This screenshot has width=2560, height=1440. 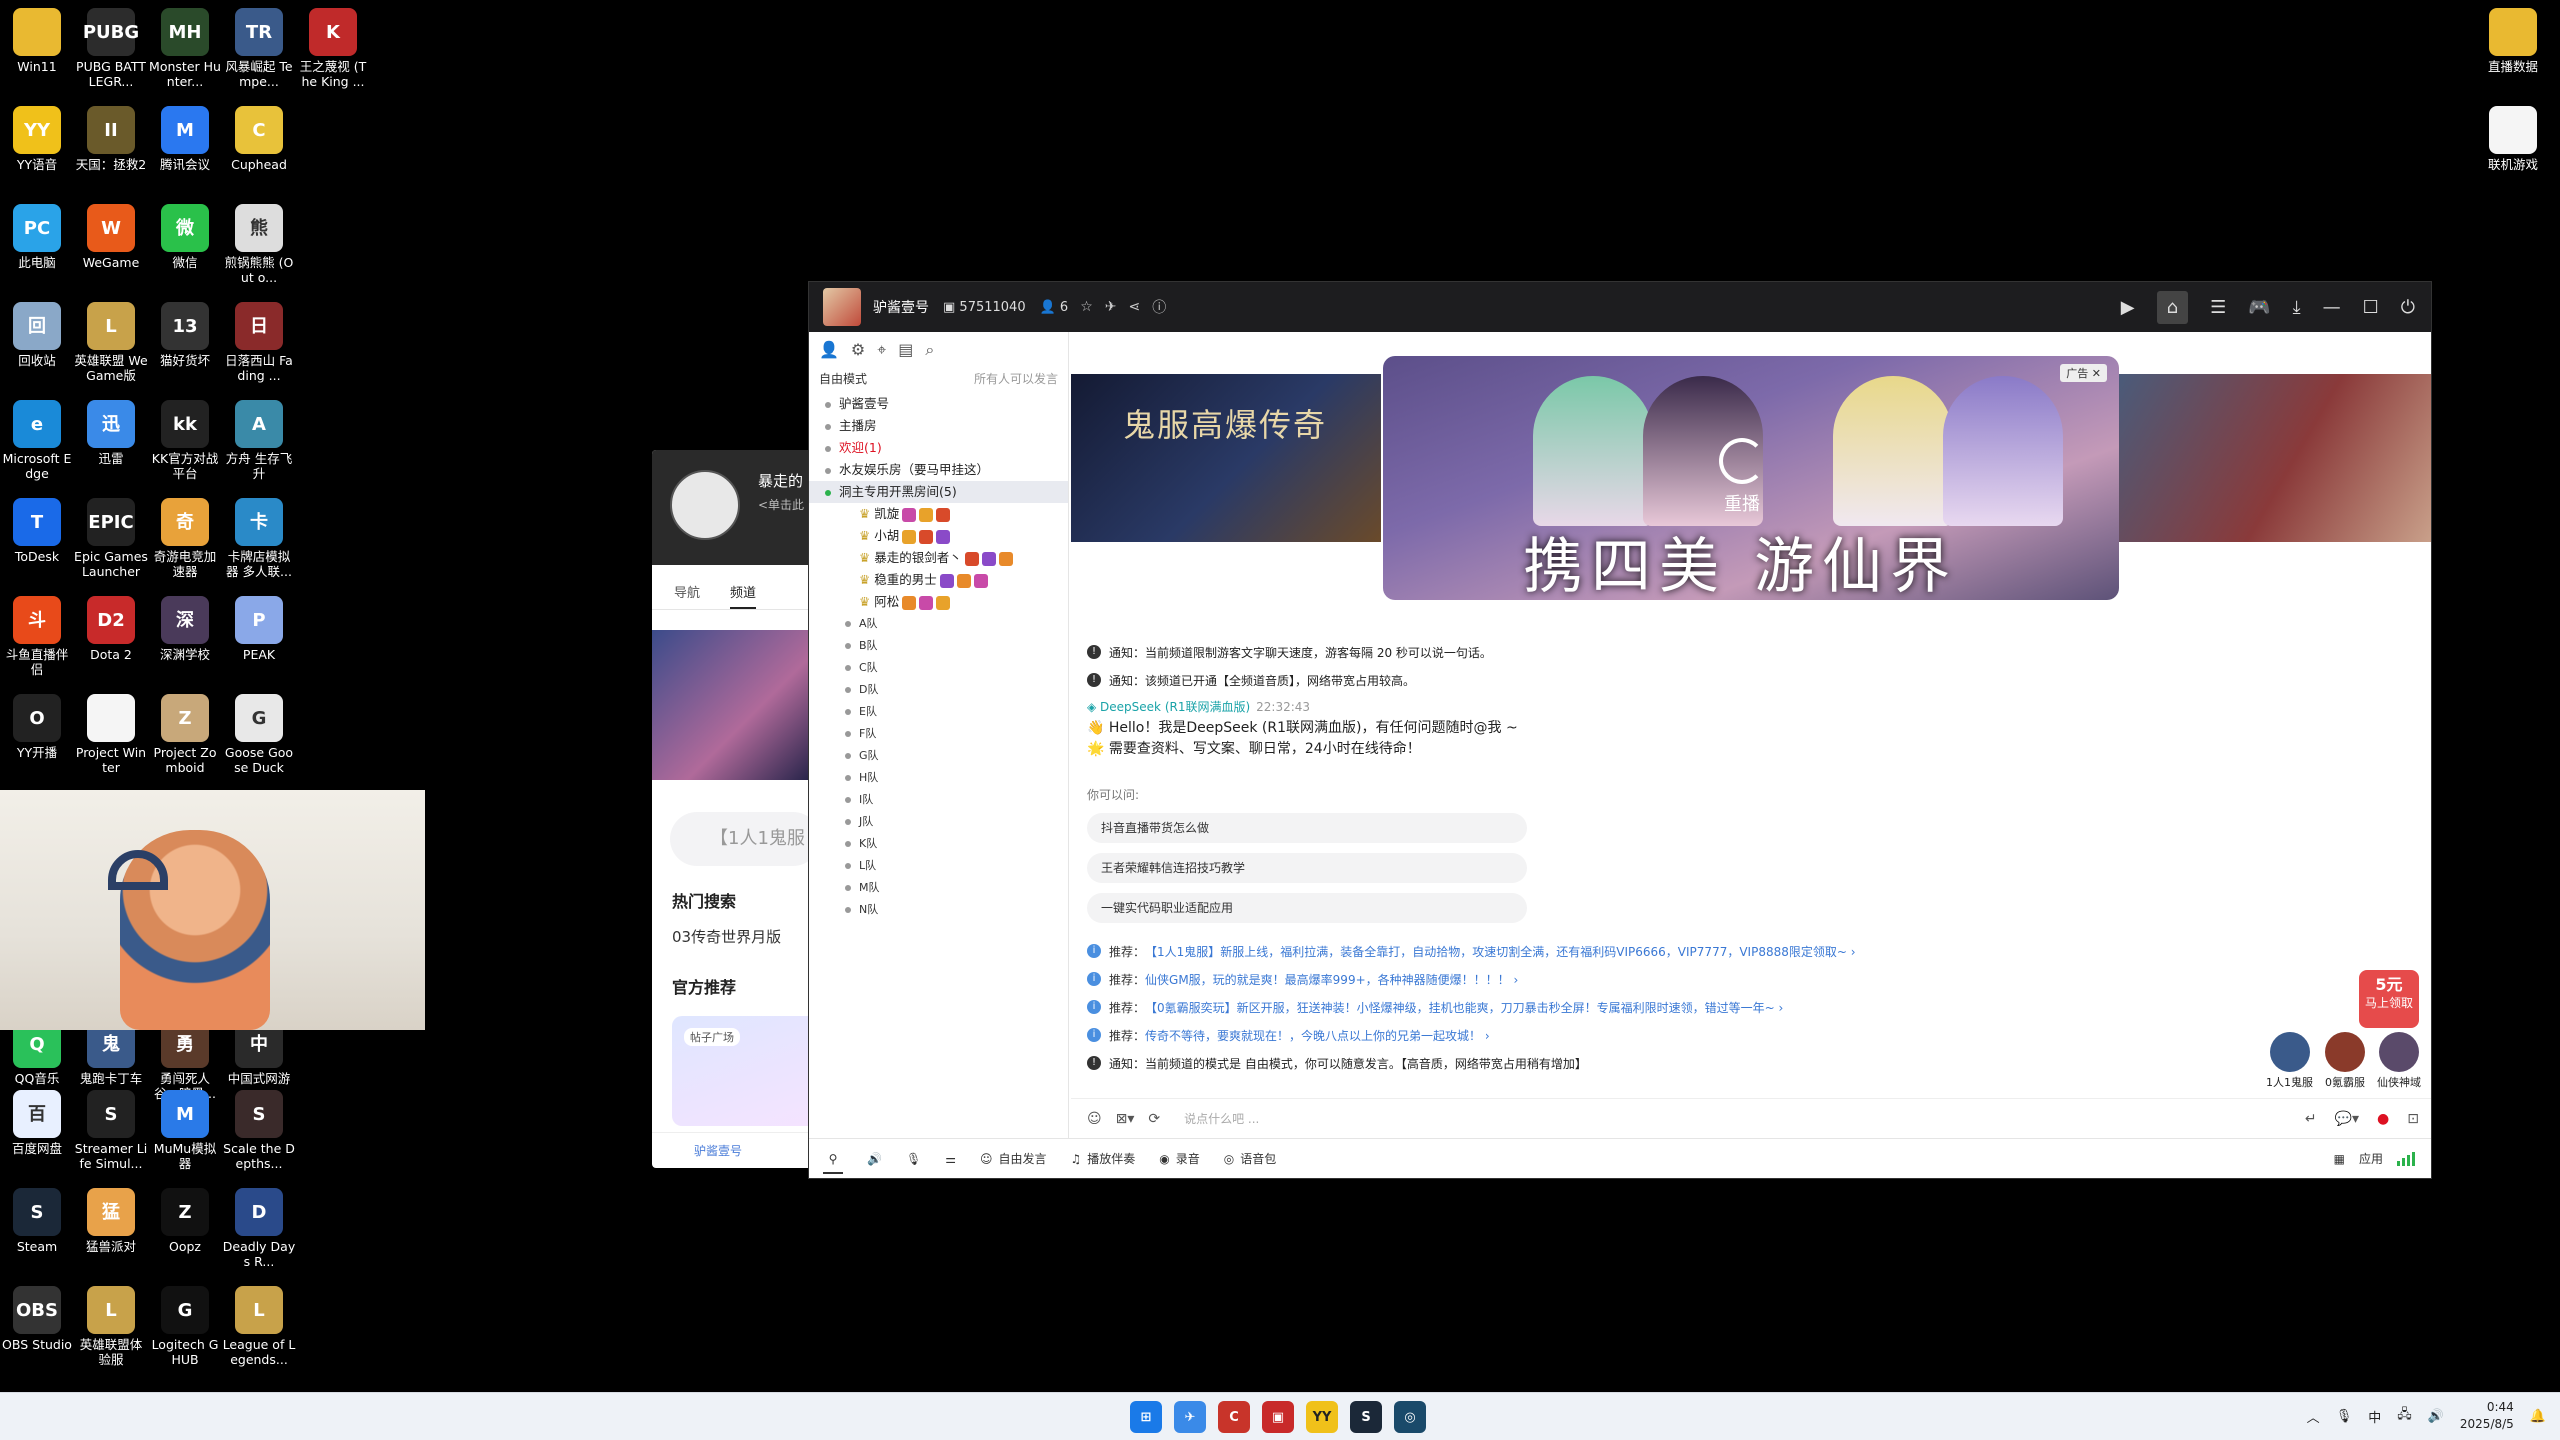 I want to click on steam-icon: S, so click(x=1366, y=1417).